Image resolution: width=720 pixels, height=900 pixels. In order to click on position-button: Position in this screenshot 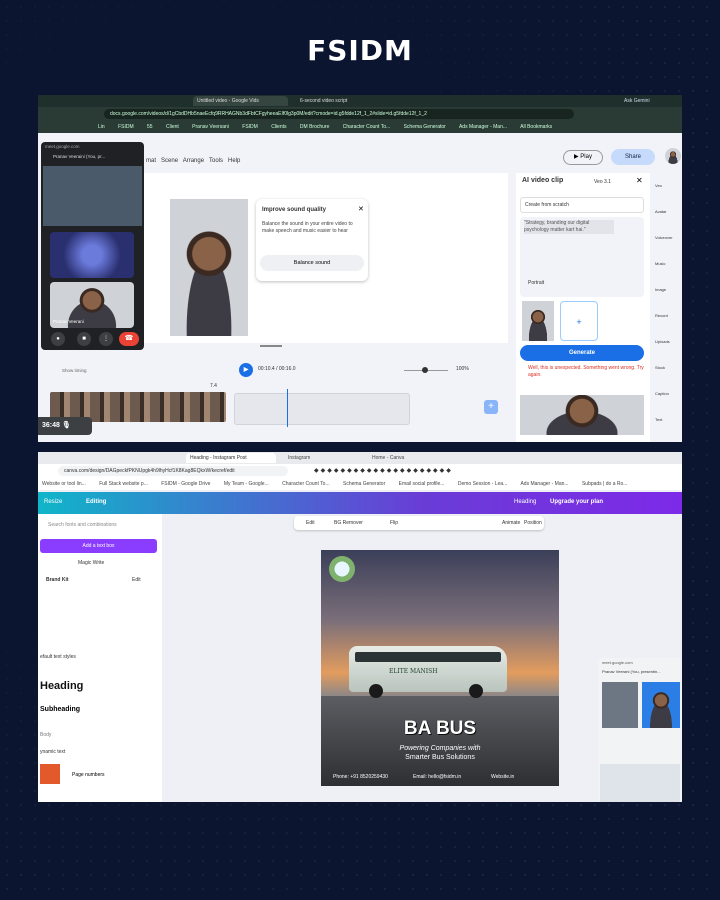, I will do `click(533, 523)`.